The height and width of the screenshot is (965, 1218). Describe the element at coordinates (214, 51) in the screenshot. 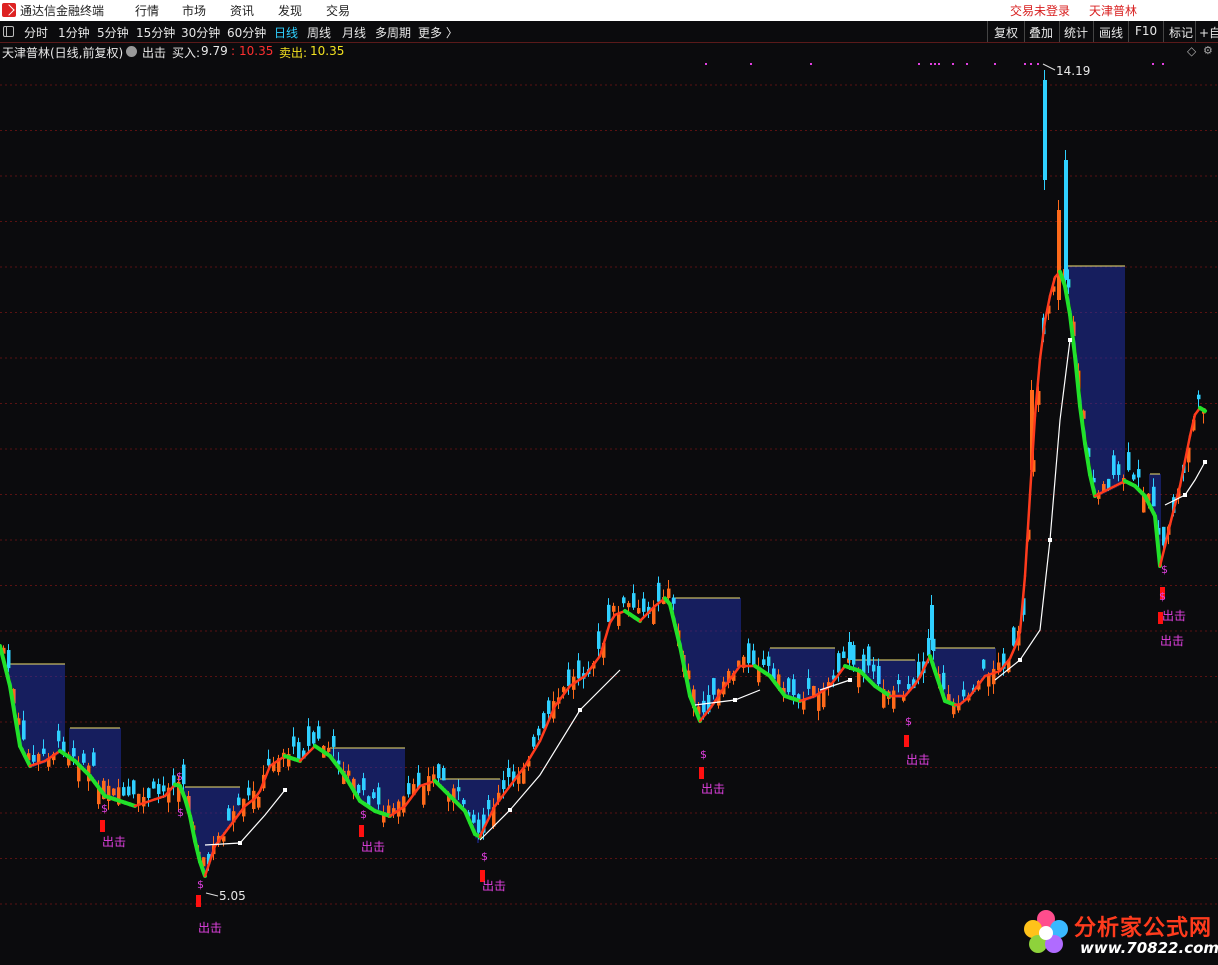

I see `buy-value-1: 9.79` at that location.